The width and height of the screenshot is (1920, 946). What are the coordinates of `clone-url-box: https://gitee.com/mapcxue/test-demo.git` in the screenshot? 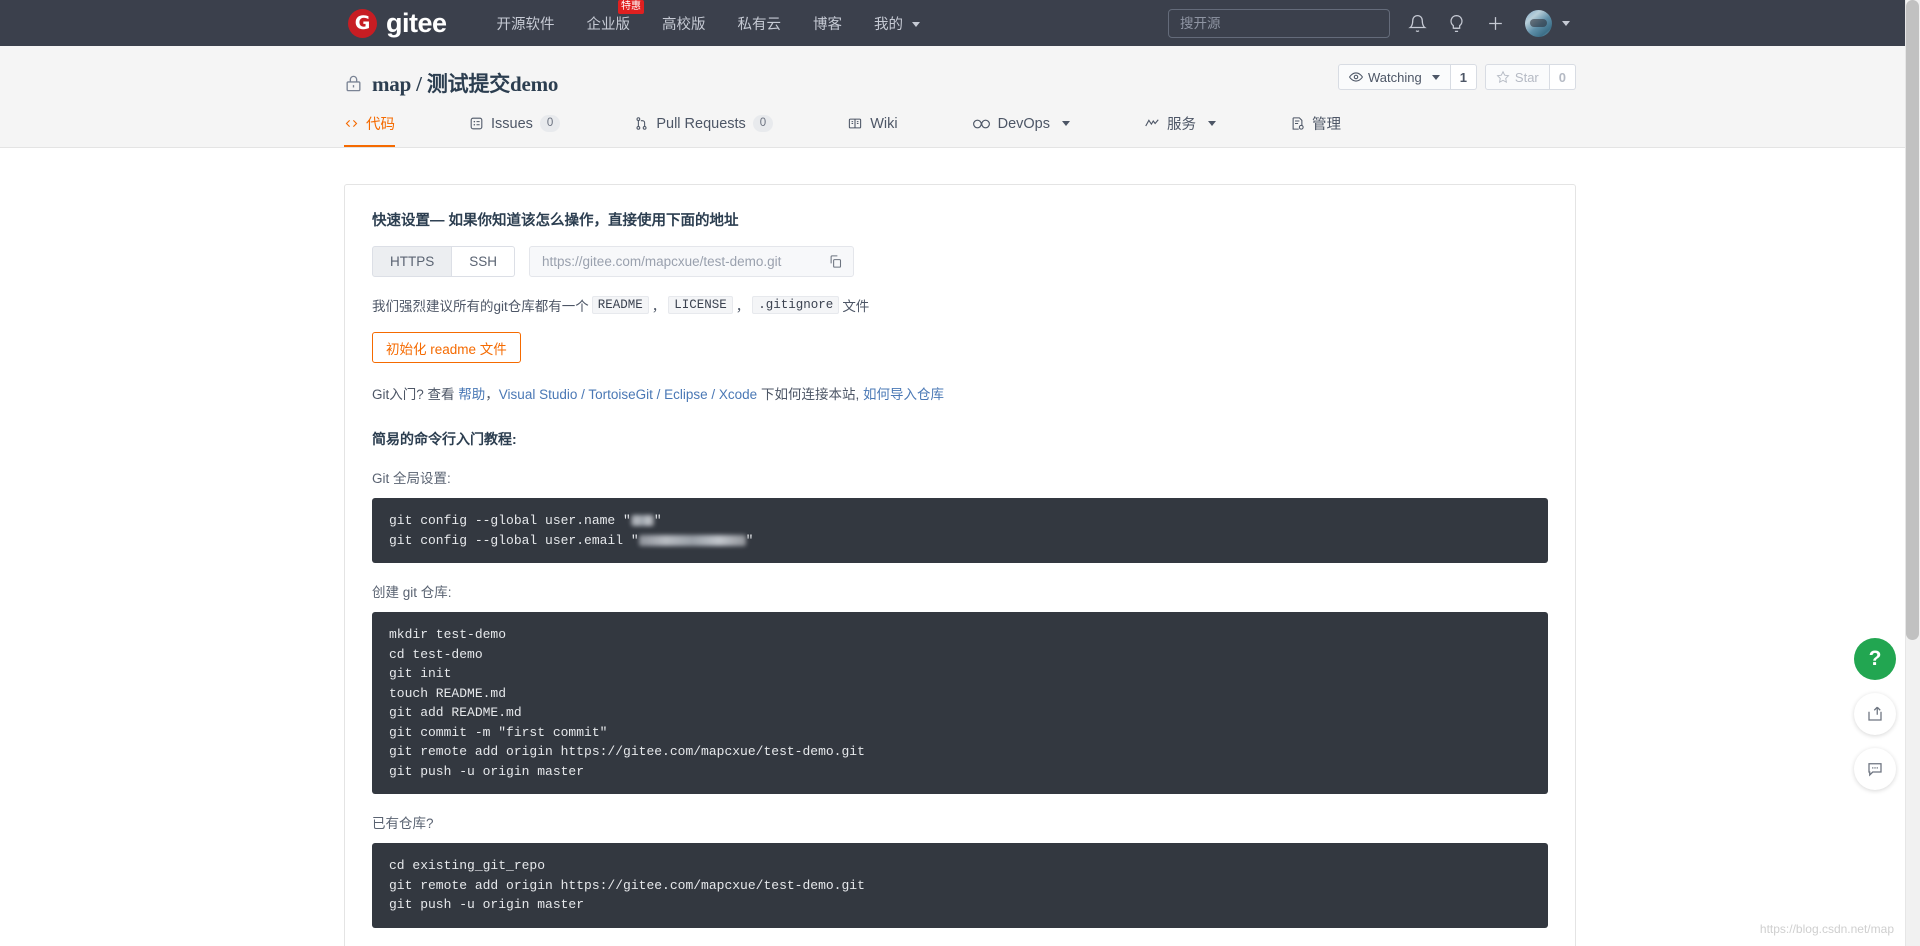 It's located at (692, 261).